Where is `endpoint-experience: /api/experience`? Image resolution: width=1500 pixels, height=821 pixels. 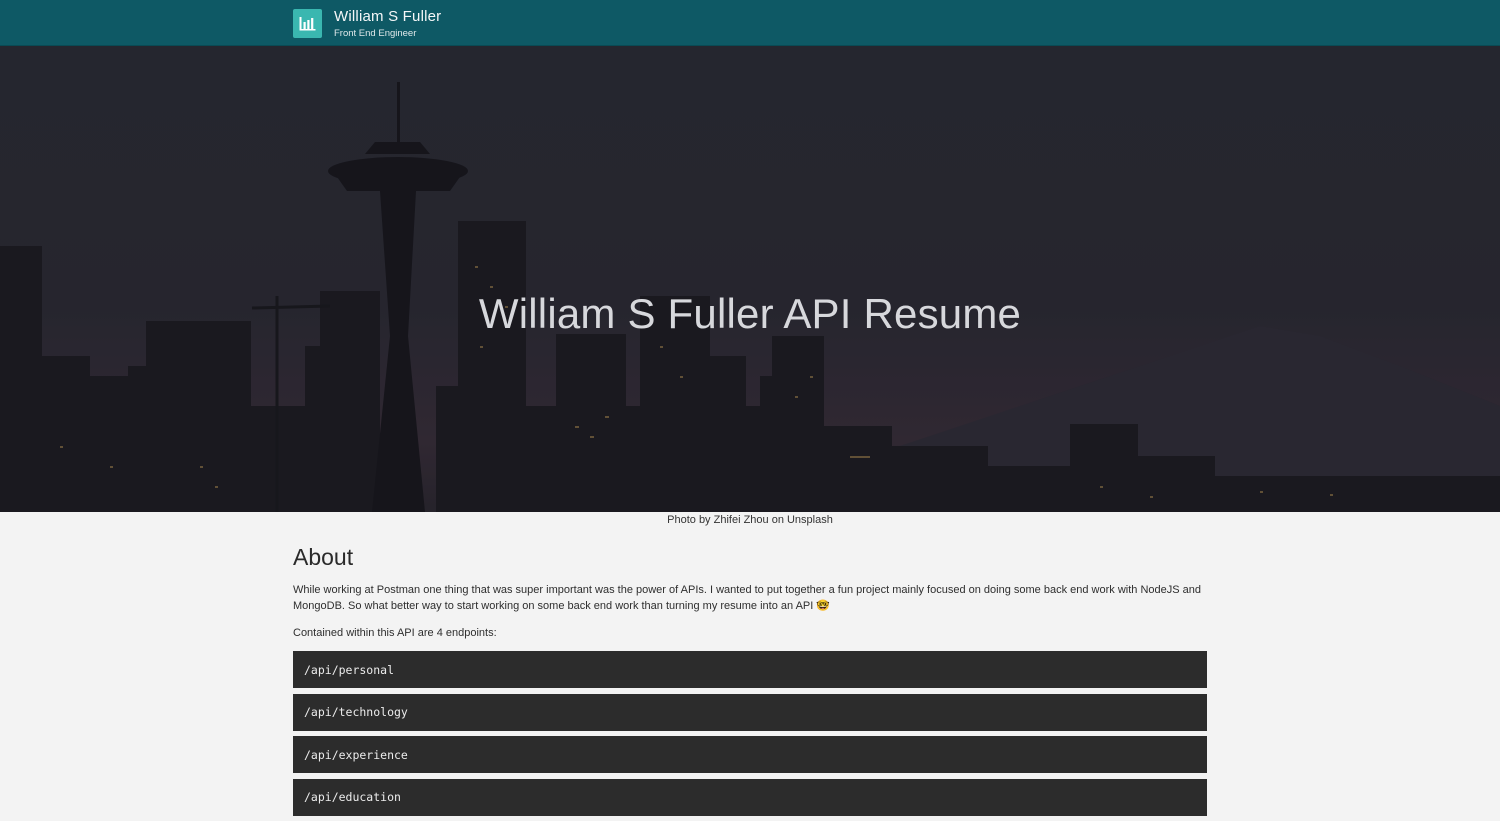
endpoint-experience: /api/experience is located at coordinates (750, 754).